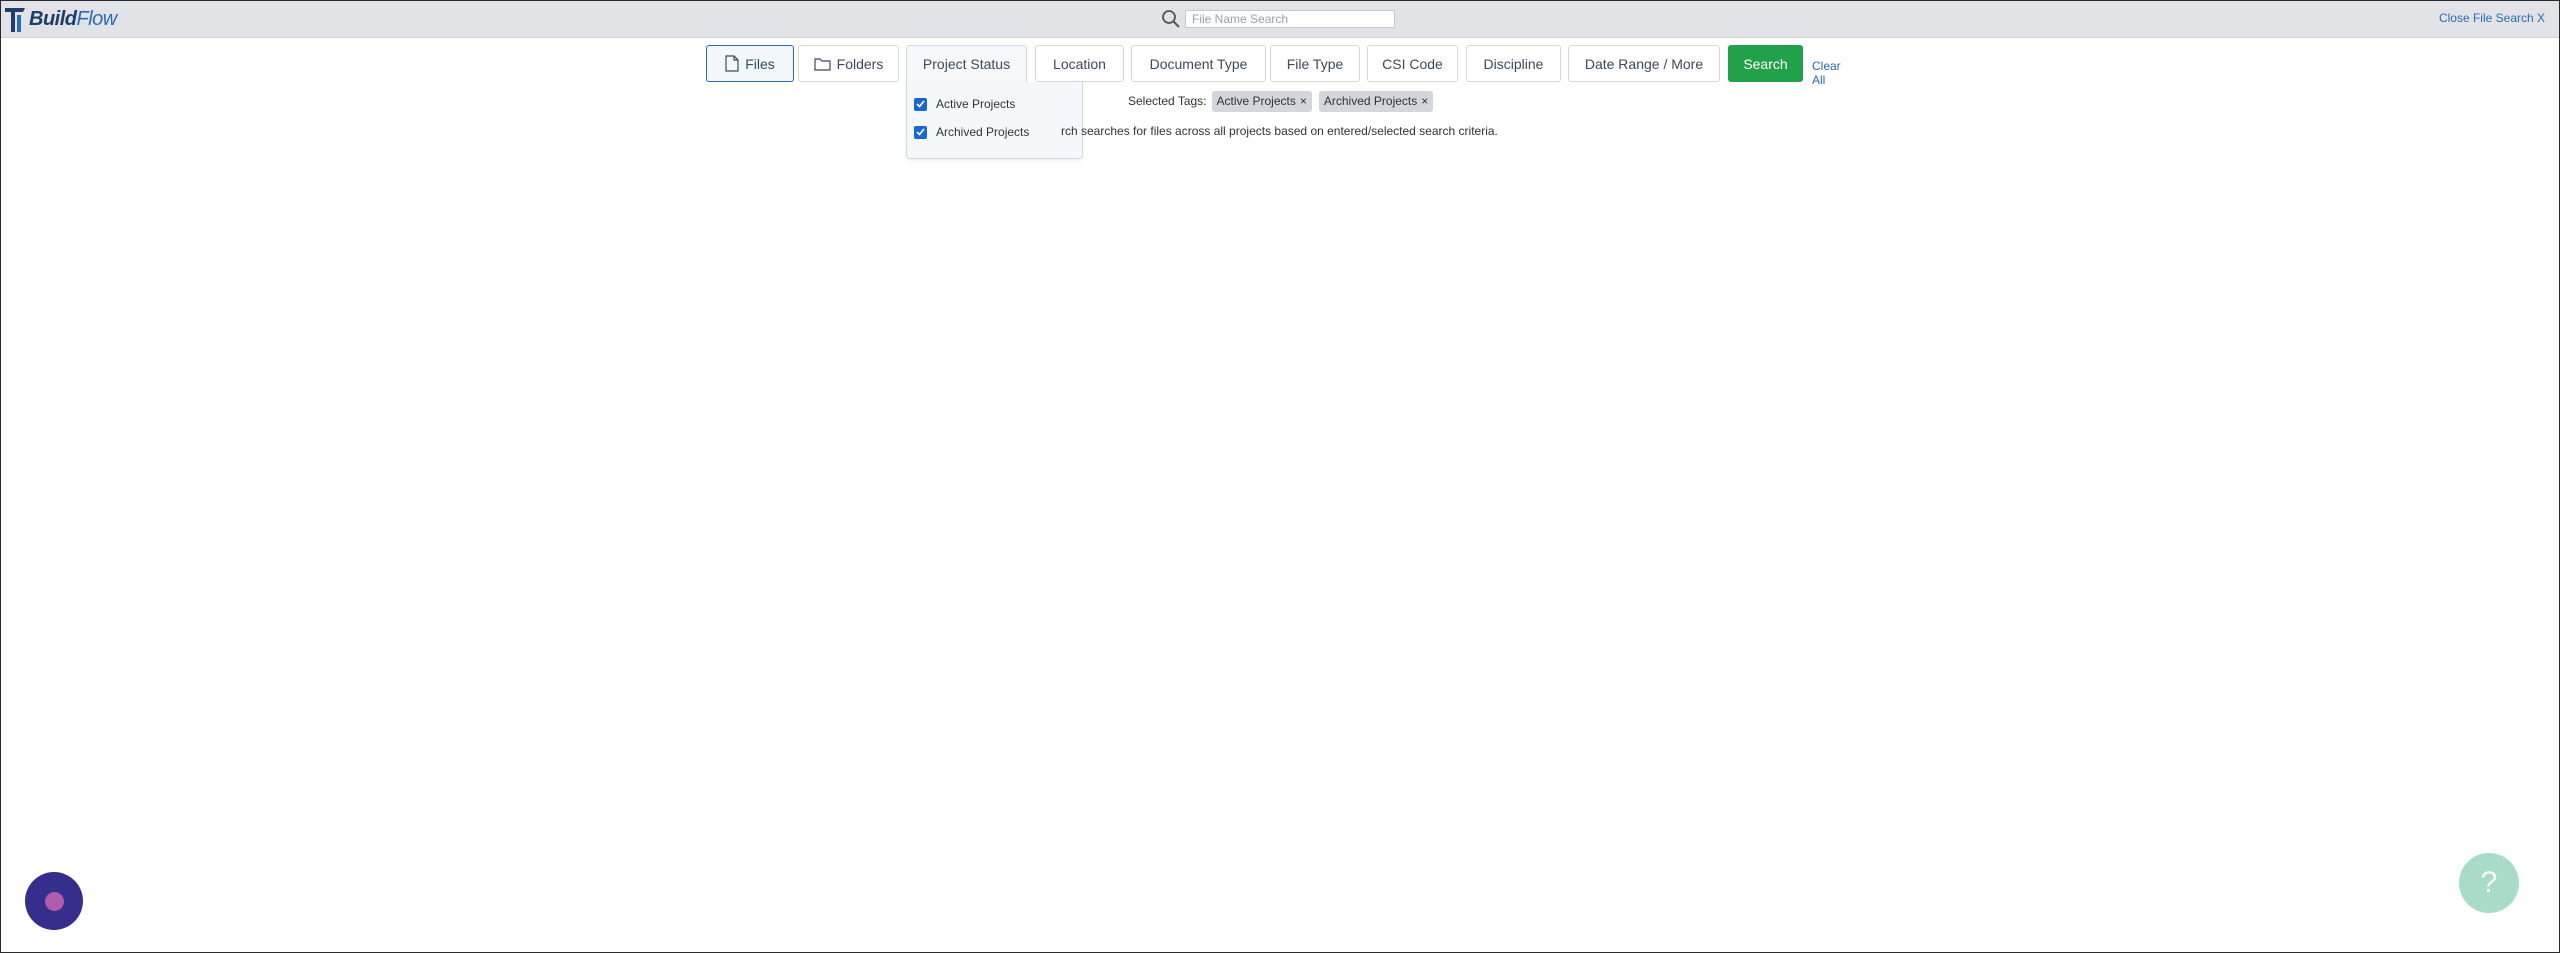  What do you see at coordinates (1370, 101) in the screenshot?
I see `tag-label: Archived Projects` at bounding box center [1370, 101].